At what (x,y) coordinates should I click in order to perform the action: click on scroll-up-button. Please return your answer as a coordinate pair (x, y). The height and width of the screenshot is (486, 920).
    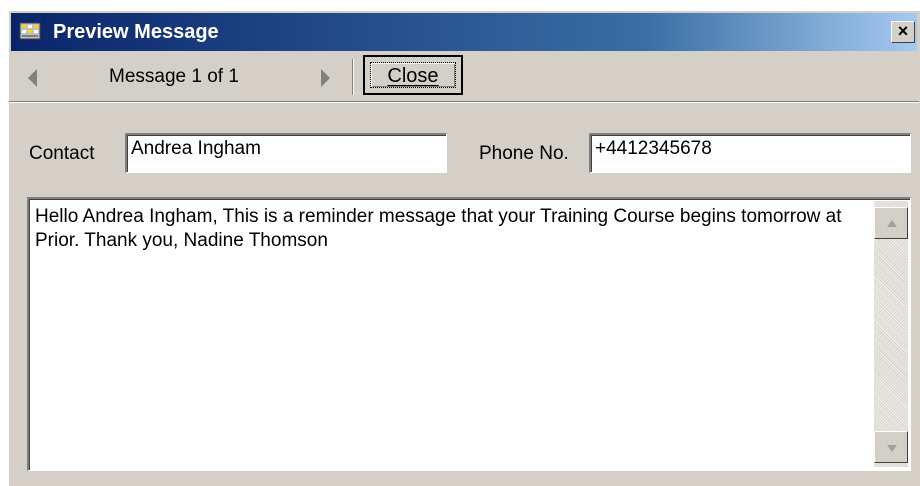
    Looking at the image, I should click on (891, 223).